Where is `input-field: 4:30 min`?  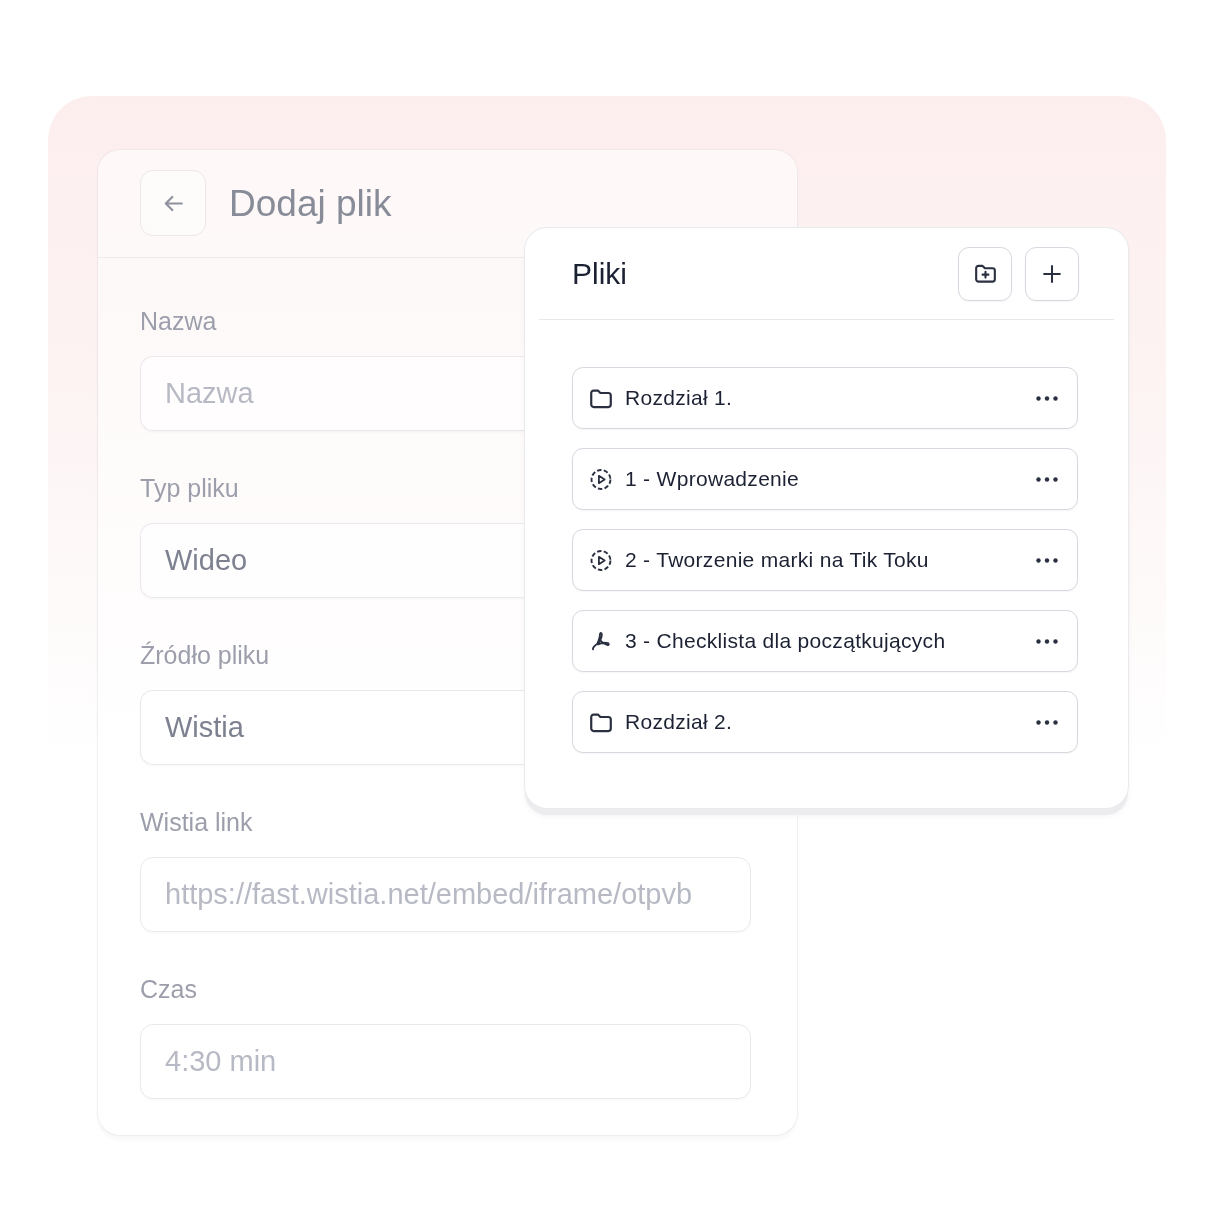
input-field: 4:30 min is located at coordinates (445, 1061).